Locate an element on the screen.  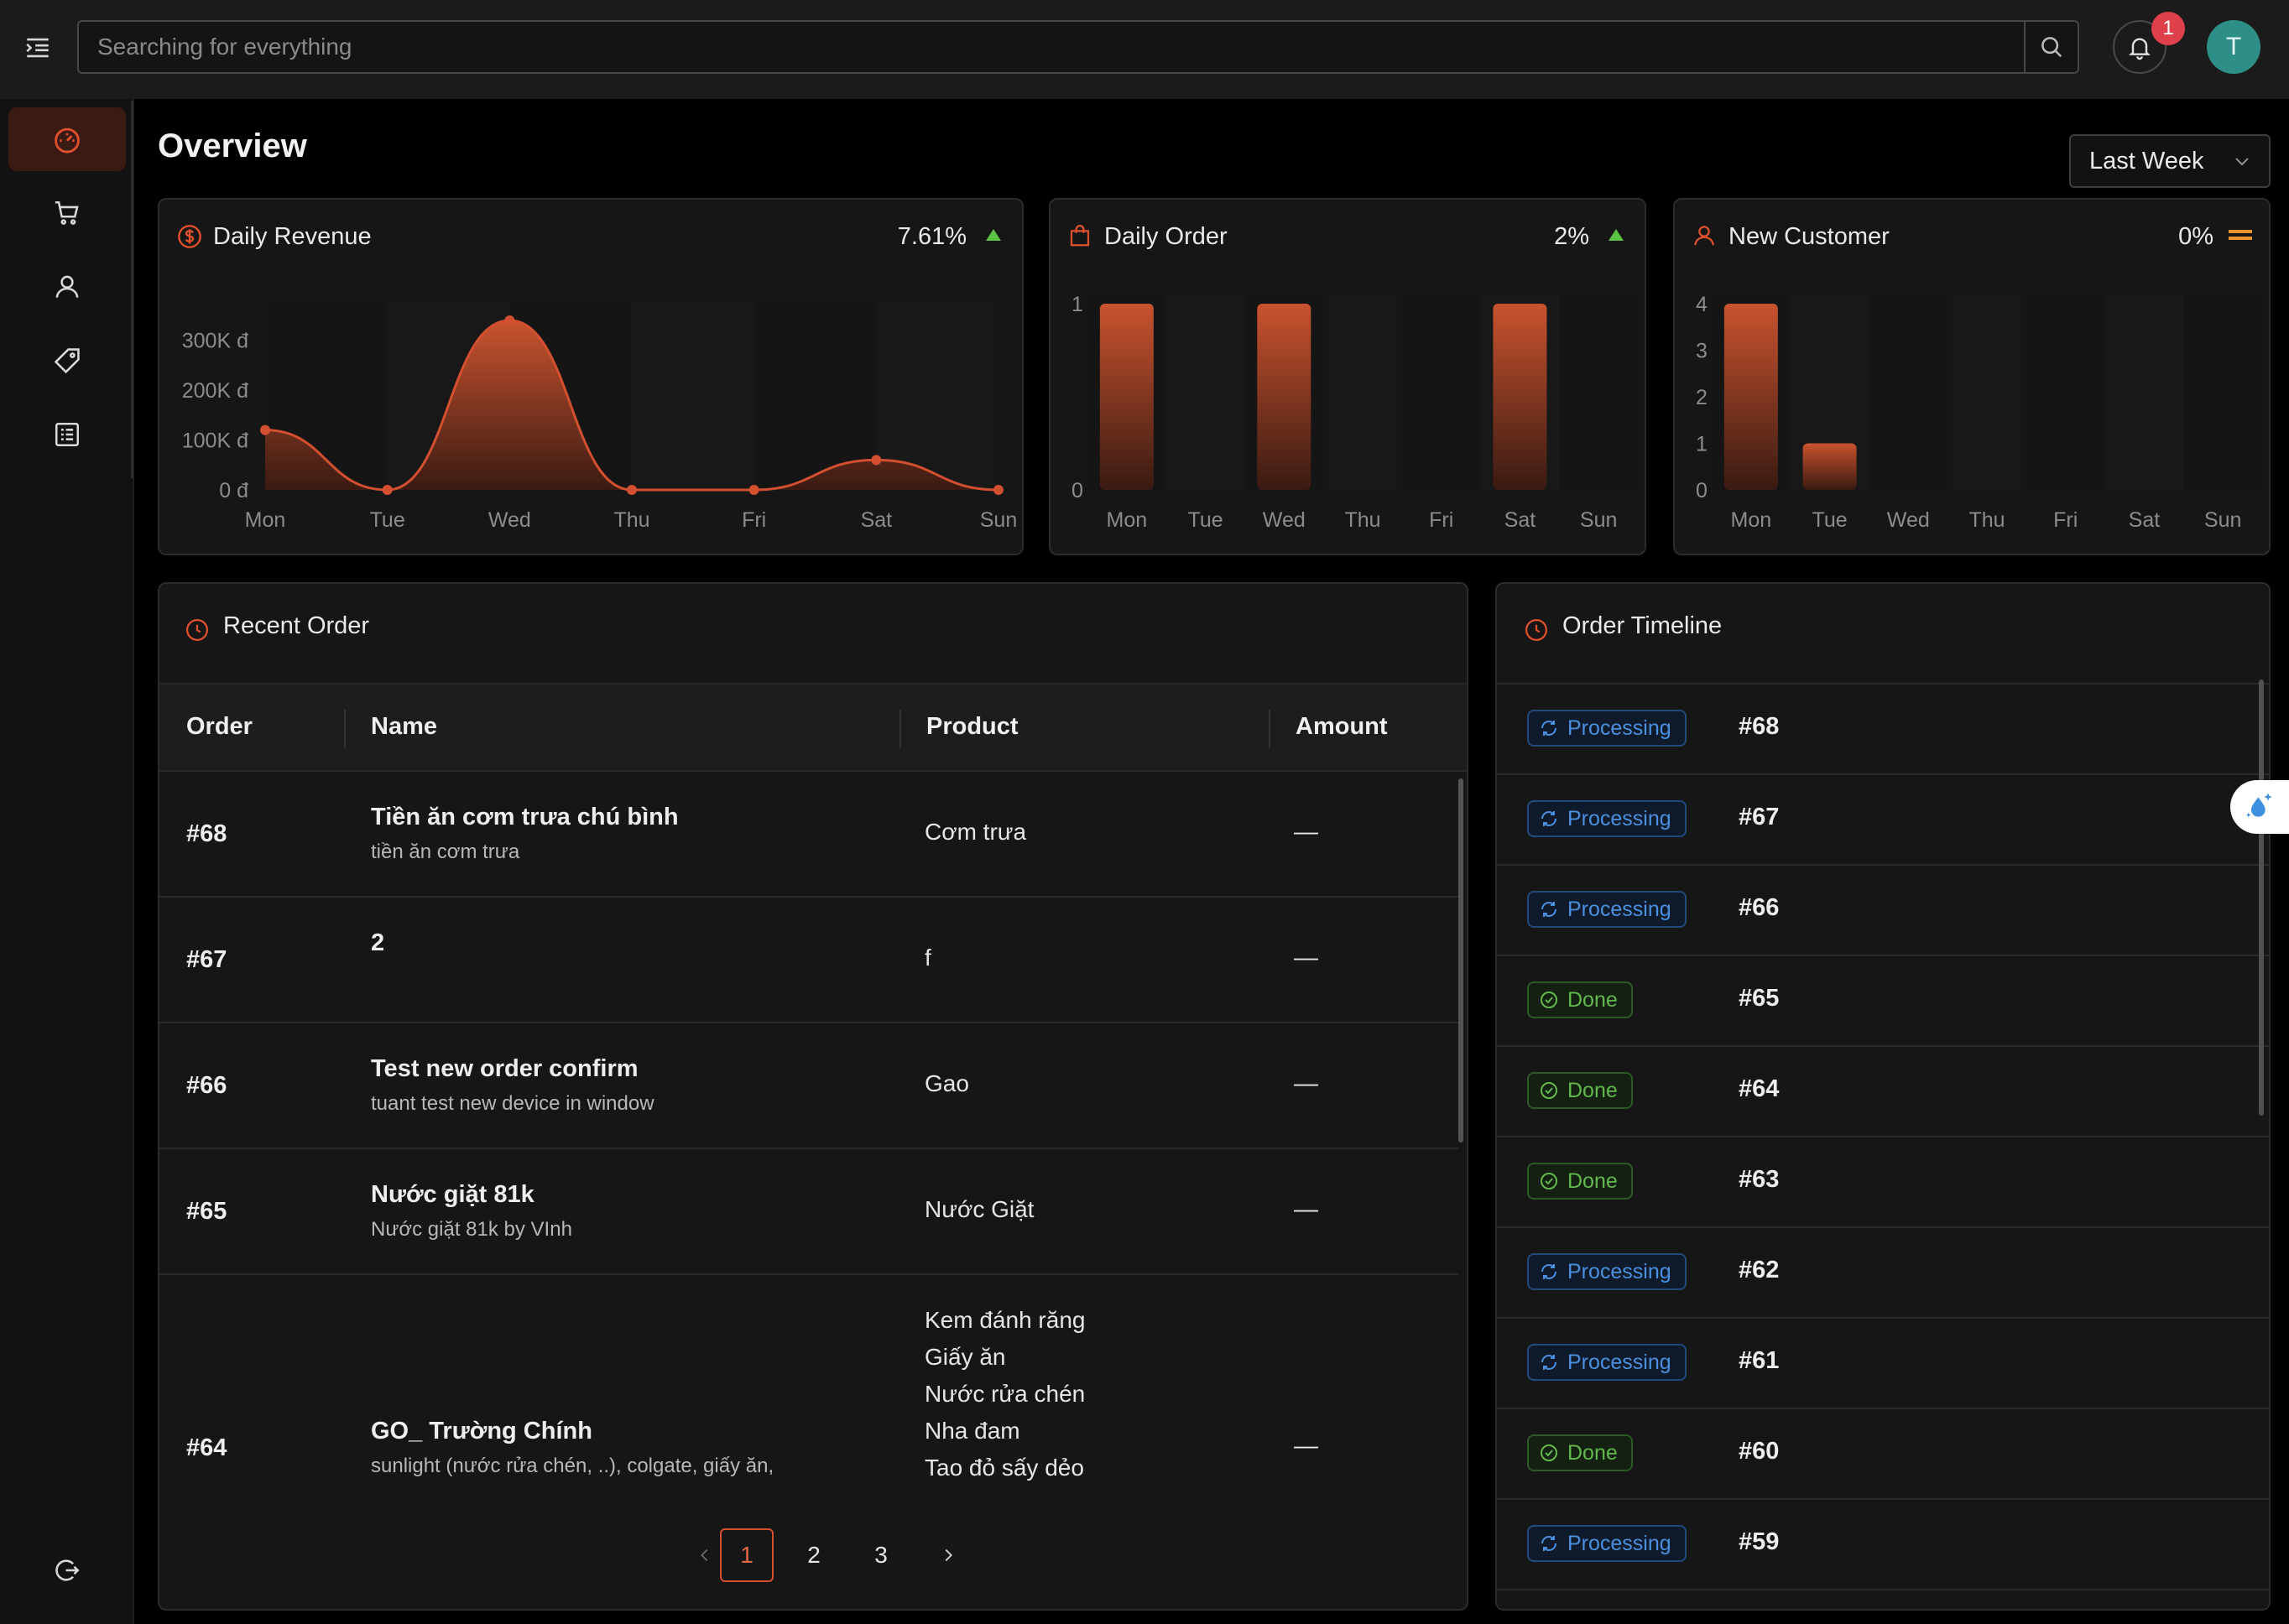
column-name: Name is located at coordinates (404, 727).